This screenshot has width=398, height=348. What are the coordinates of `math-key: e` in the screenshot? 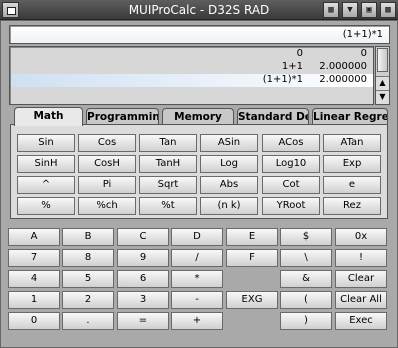 It's located at (352, 185).